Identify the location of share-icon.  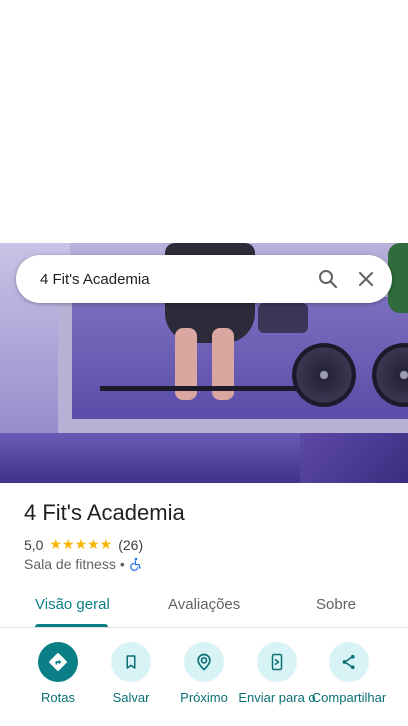
(349, 662).